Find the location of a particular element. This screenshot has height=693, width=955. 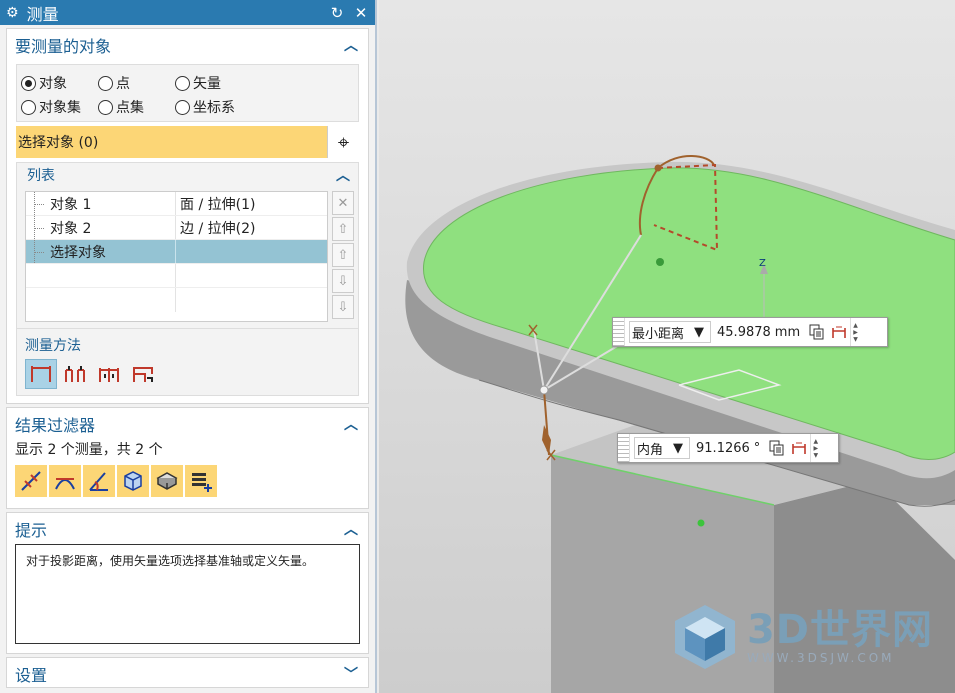

filter-arc-icon is located at coordinates (65, 481).